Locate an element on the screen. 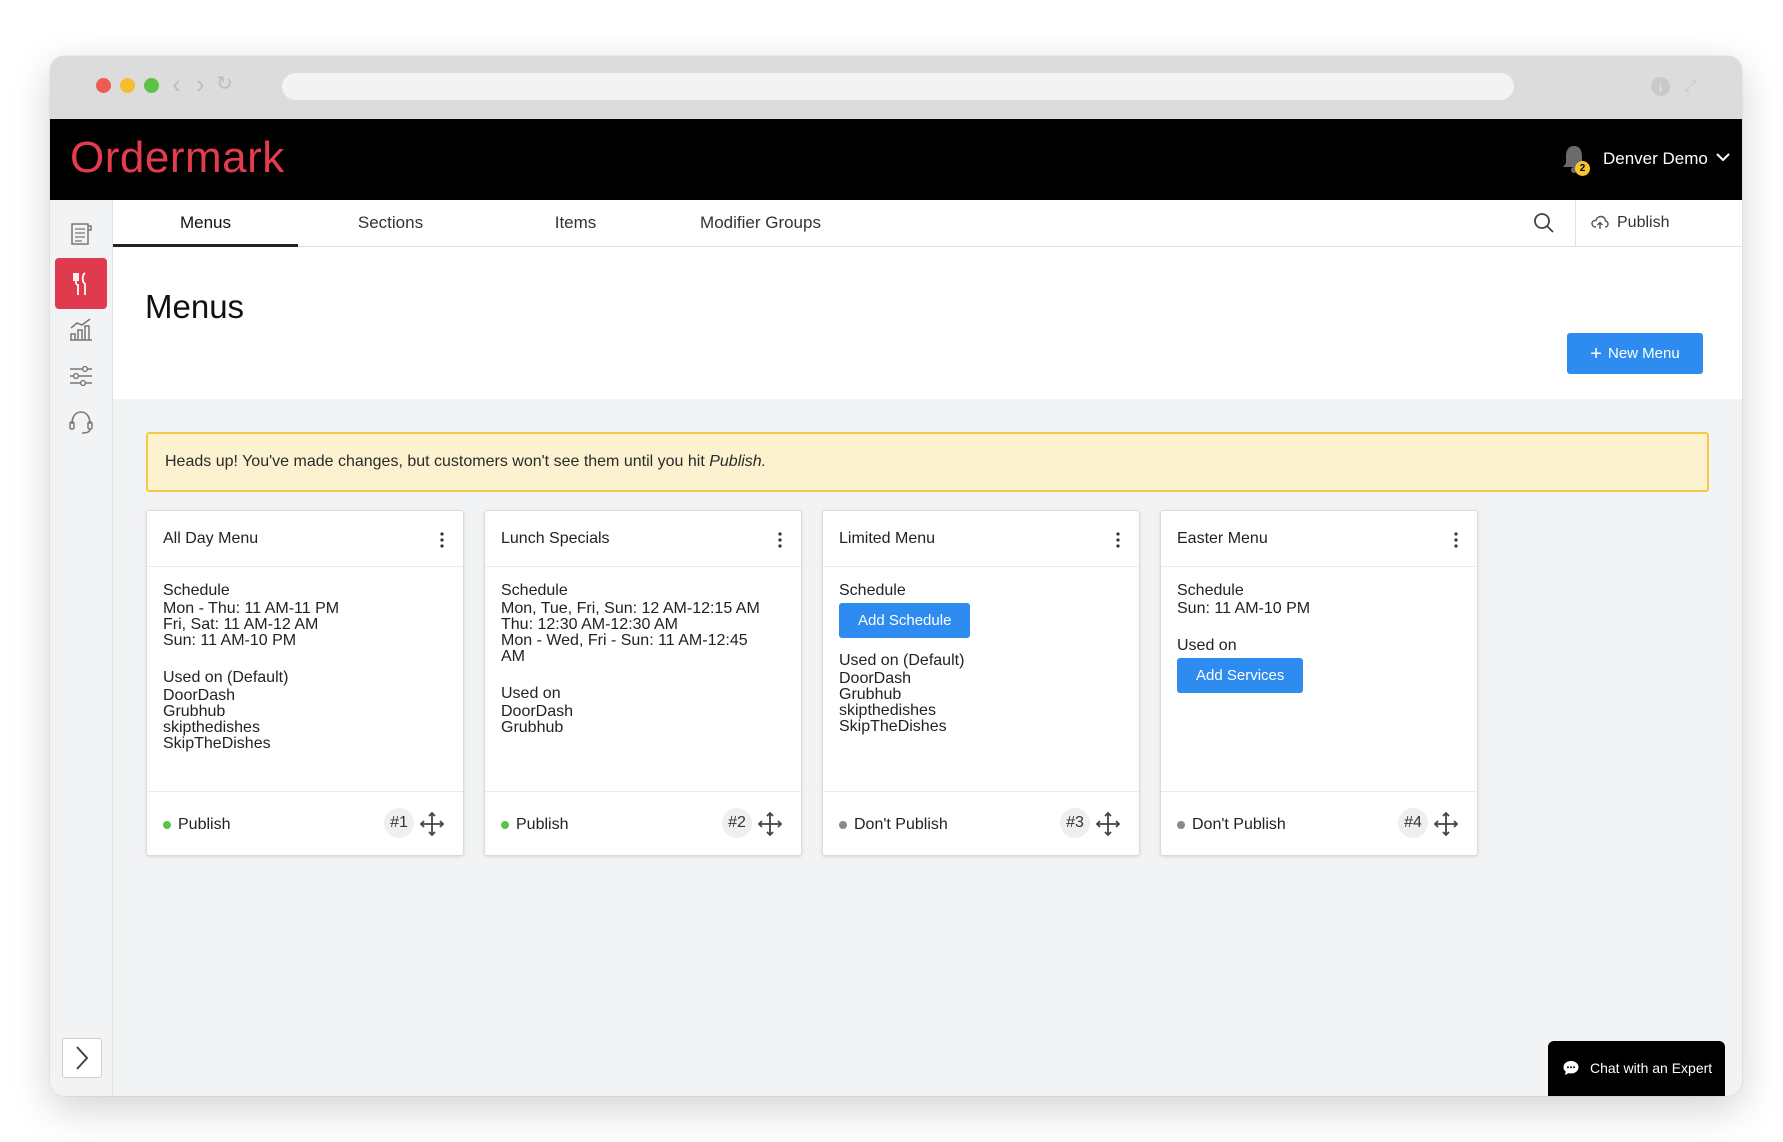 Image resolution: width=1783 pixels, height=1142 pixels. address-bar is located at coordinates (898, 86).